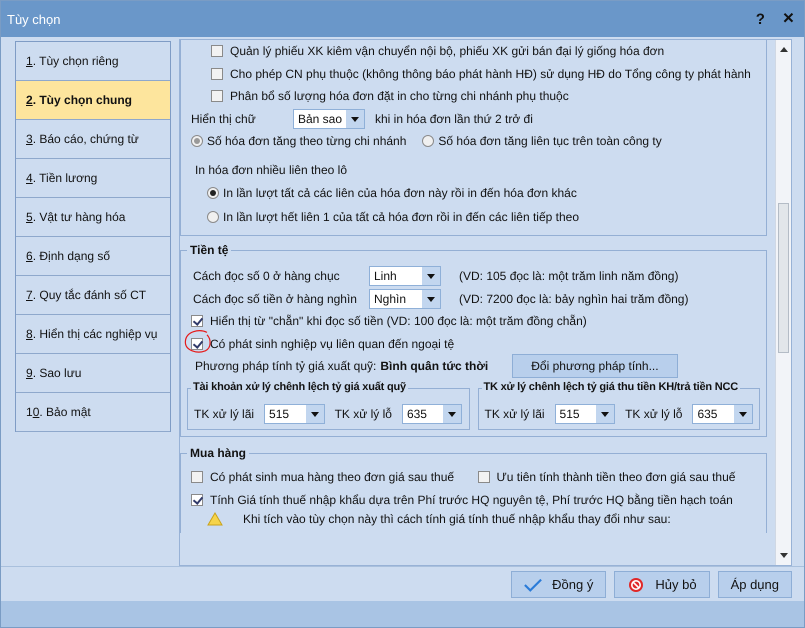  What do you see at coordinates (784, 555) in the screenshot?
I see `scroll-down-icon` at bounding box center [784, 555].